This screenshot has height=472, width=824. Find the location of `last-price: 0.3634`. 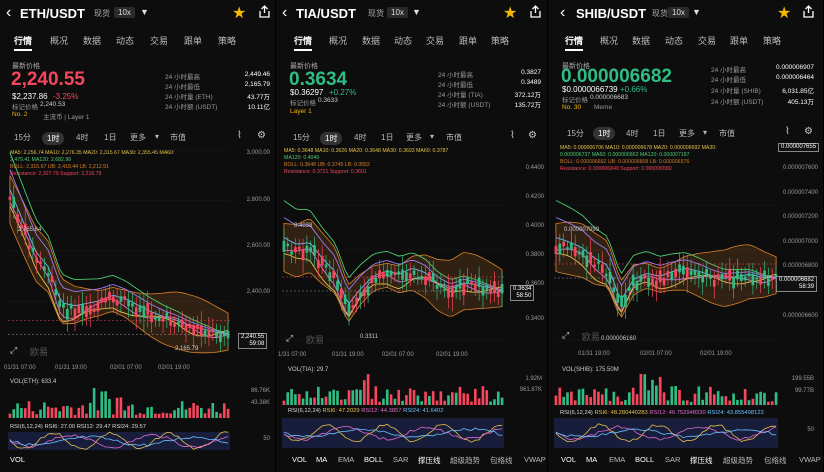

last-price: 0.3634 is located at coordinates (522, 289).